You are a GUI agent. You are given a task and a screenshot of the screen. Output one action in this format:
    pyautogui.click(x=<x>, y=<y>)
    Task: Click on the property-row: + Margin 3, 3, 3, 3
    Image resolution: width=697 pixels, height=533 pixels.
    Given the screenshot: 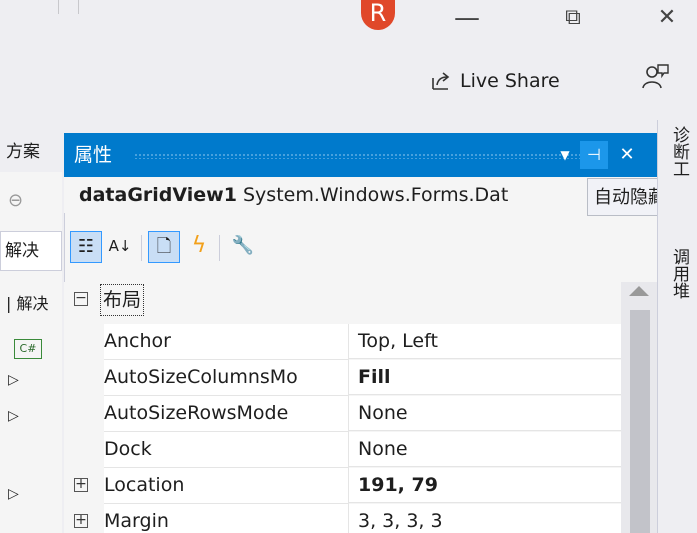 What is the action you would take?
    pyautogui.click(x=342, y=518)
    